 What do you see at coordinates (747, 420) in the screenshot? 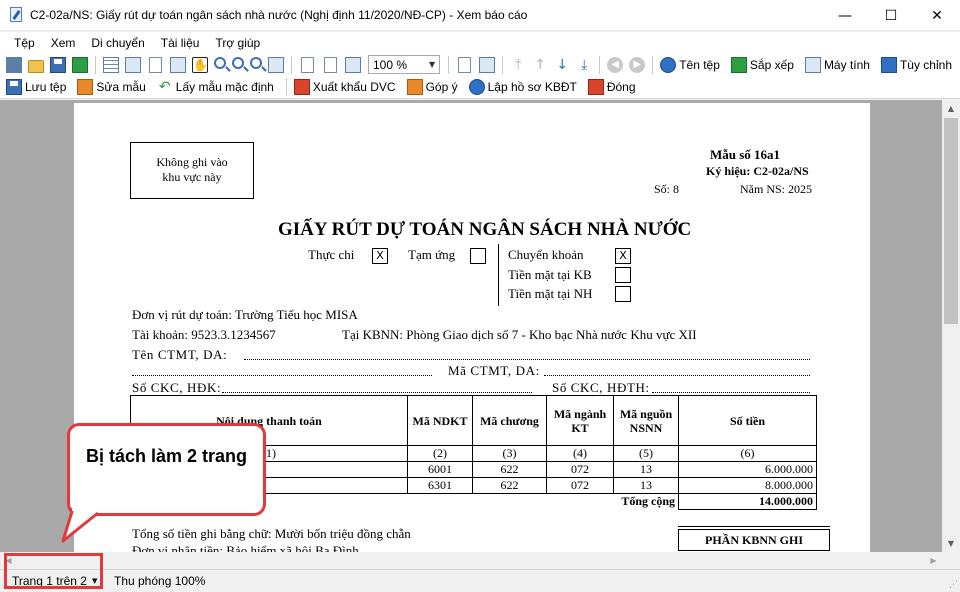
I see `header-amount: Số tiền` at bounding box center [747, 420].